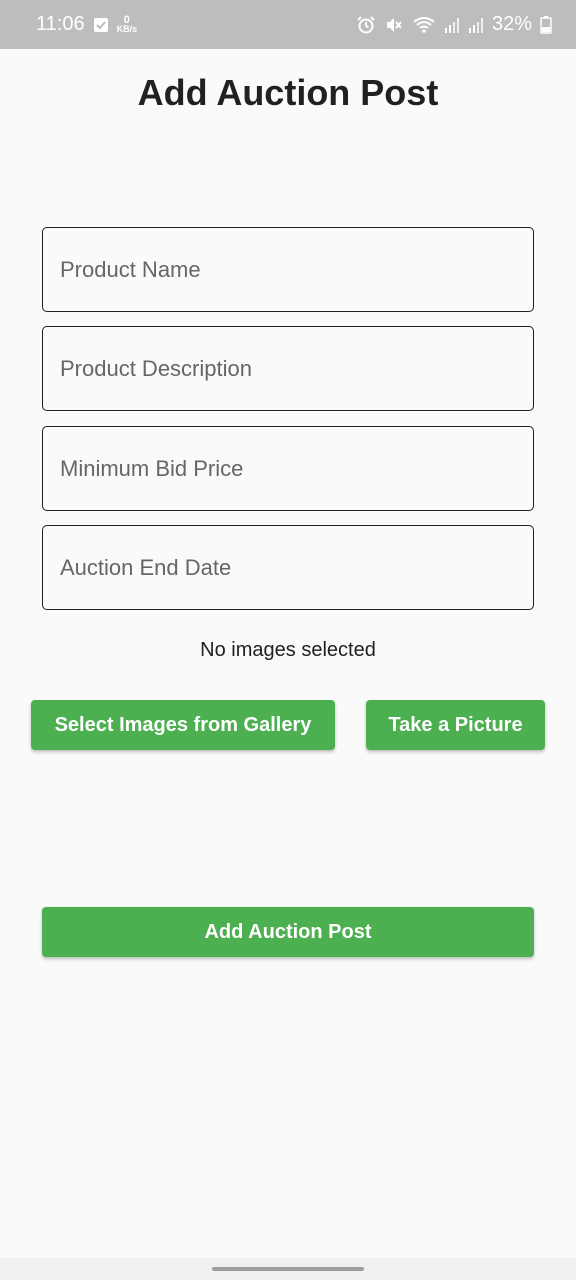 The width and height of the screenshot is (576, 1280). I want to click on data-speed-unit: KB/s, so click(127, 28).